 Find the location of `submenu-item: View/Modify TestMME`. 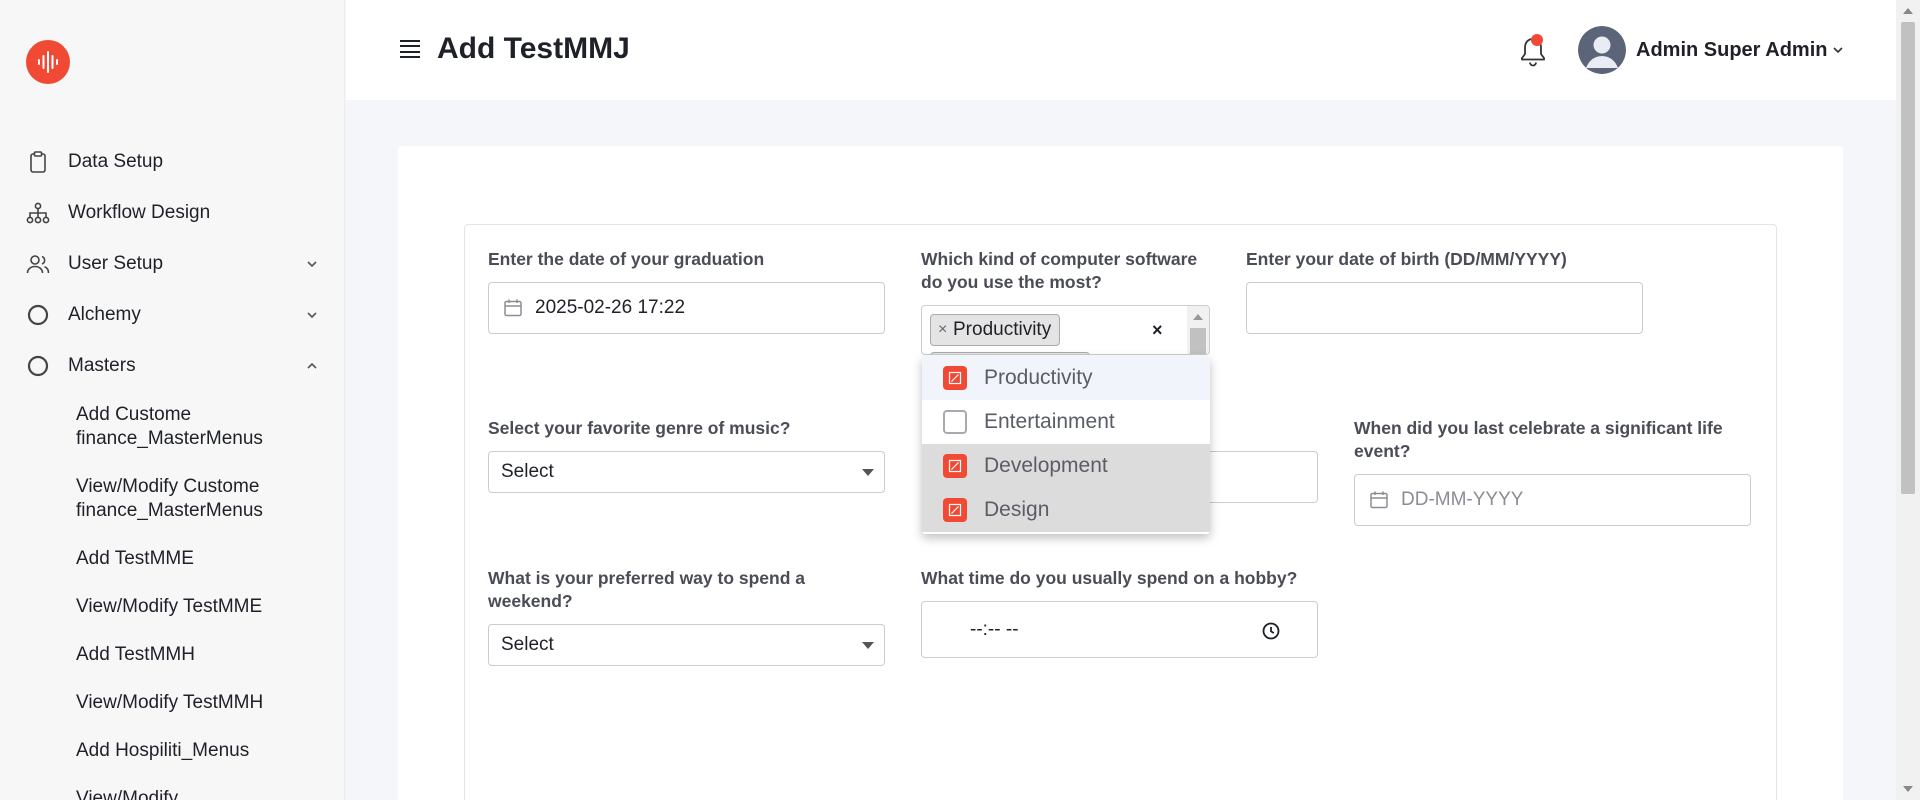

submenu-item: View/Modify TestMME is located at coordinates (210, 607).